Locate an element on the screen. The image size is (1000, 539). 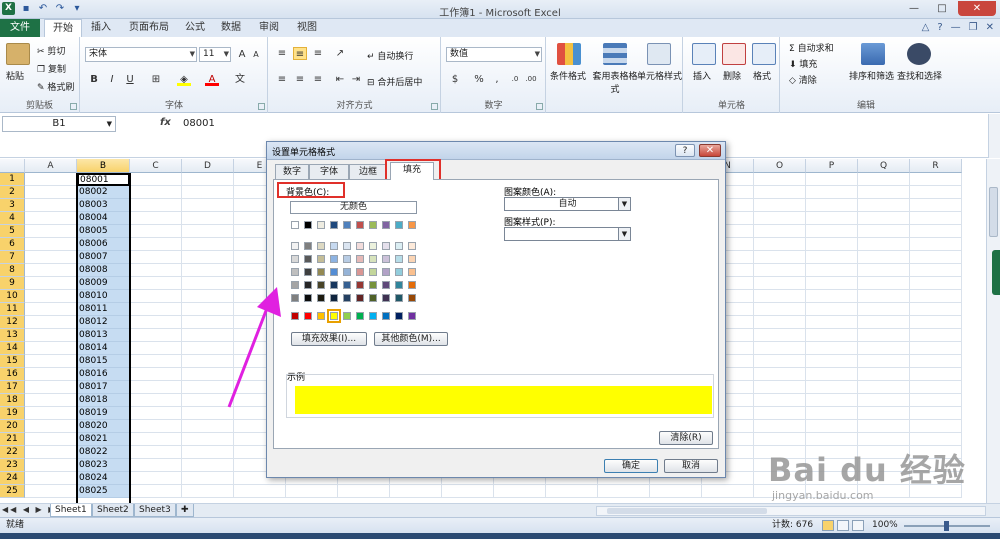
increase-decimal-icon: .0 is located at coordinates (515, 79).